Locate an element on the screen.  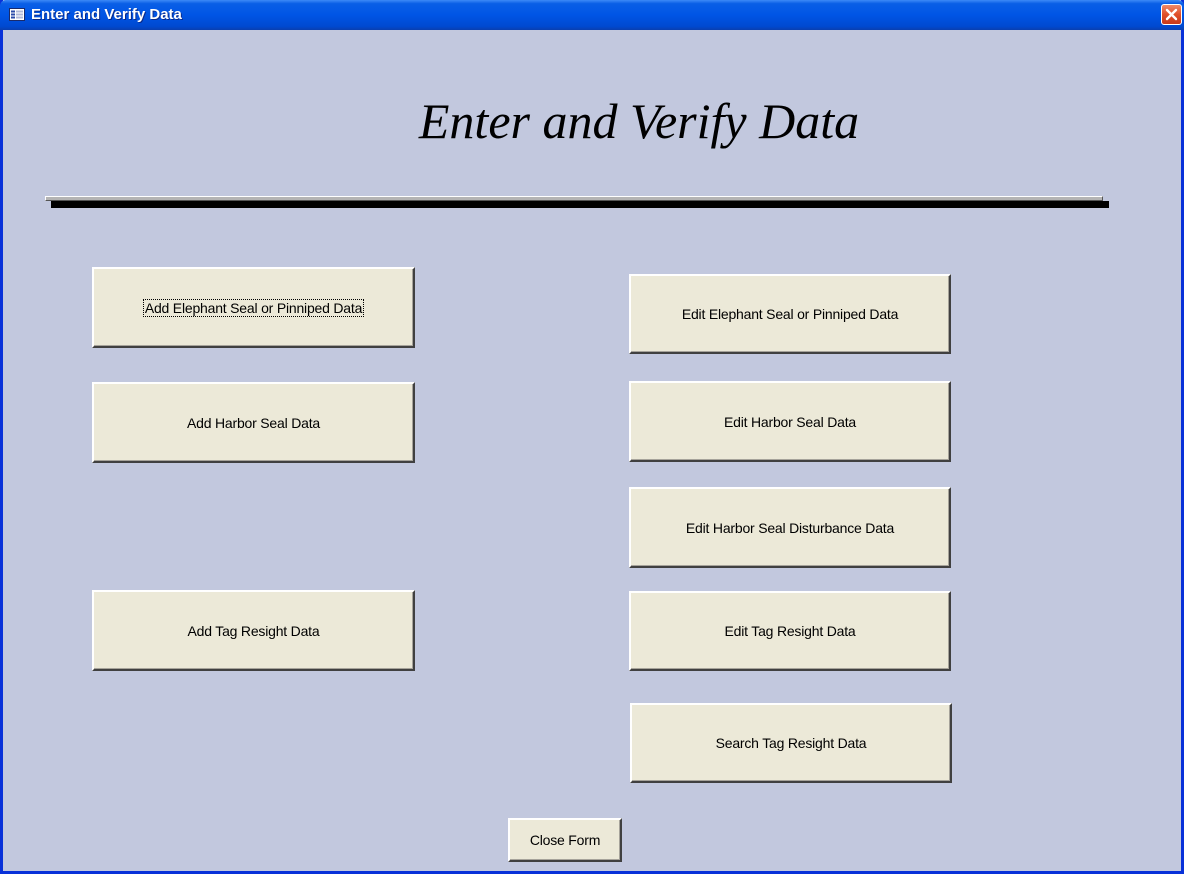
window-title: Enter and Verify Data is located at coordinates (106, 14).